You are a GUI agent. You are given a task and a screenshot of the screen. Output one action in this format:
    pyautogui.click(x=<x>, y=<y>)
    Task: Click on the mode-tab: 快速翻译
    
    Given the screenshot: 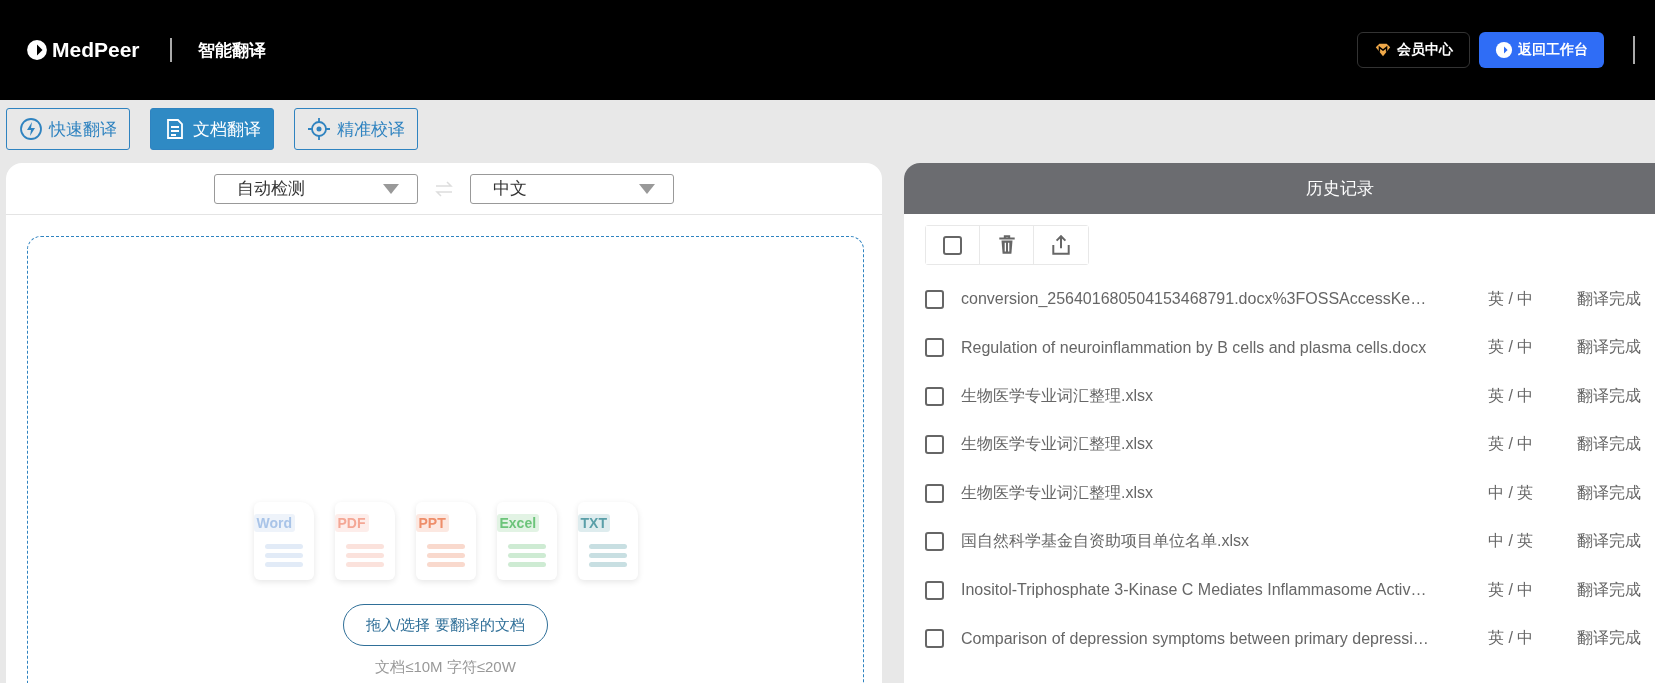 What is the action you would take?
    pyautogui.click(x=68, y=129)
    